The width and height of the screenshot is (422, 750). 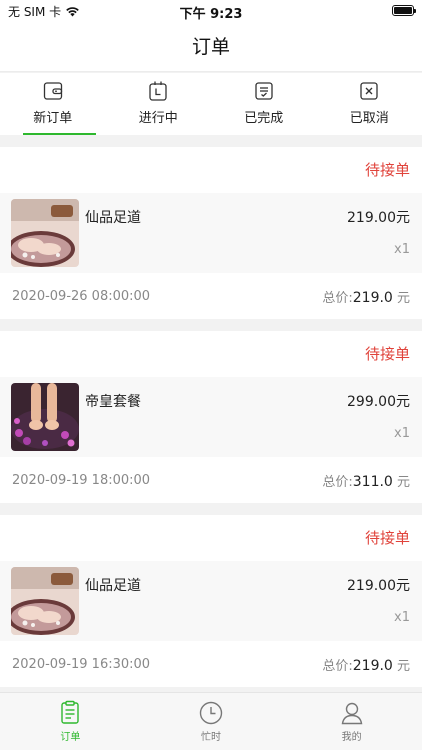 I want to click on tab-completed: 已完成, so click(x=264, y=104).